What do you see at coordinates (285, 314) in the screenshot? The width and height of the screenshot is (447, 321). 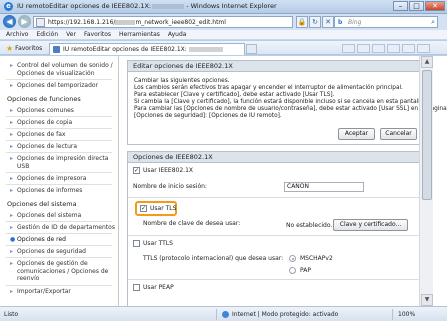 I see `security-zone-label: Internet | Modo protegido: activado` at bounding box center [285, 314].